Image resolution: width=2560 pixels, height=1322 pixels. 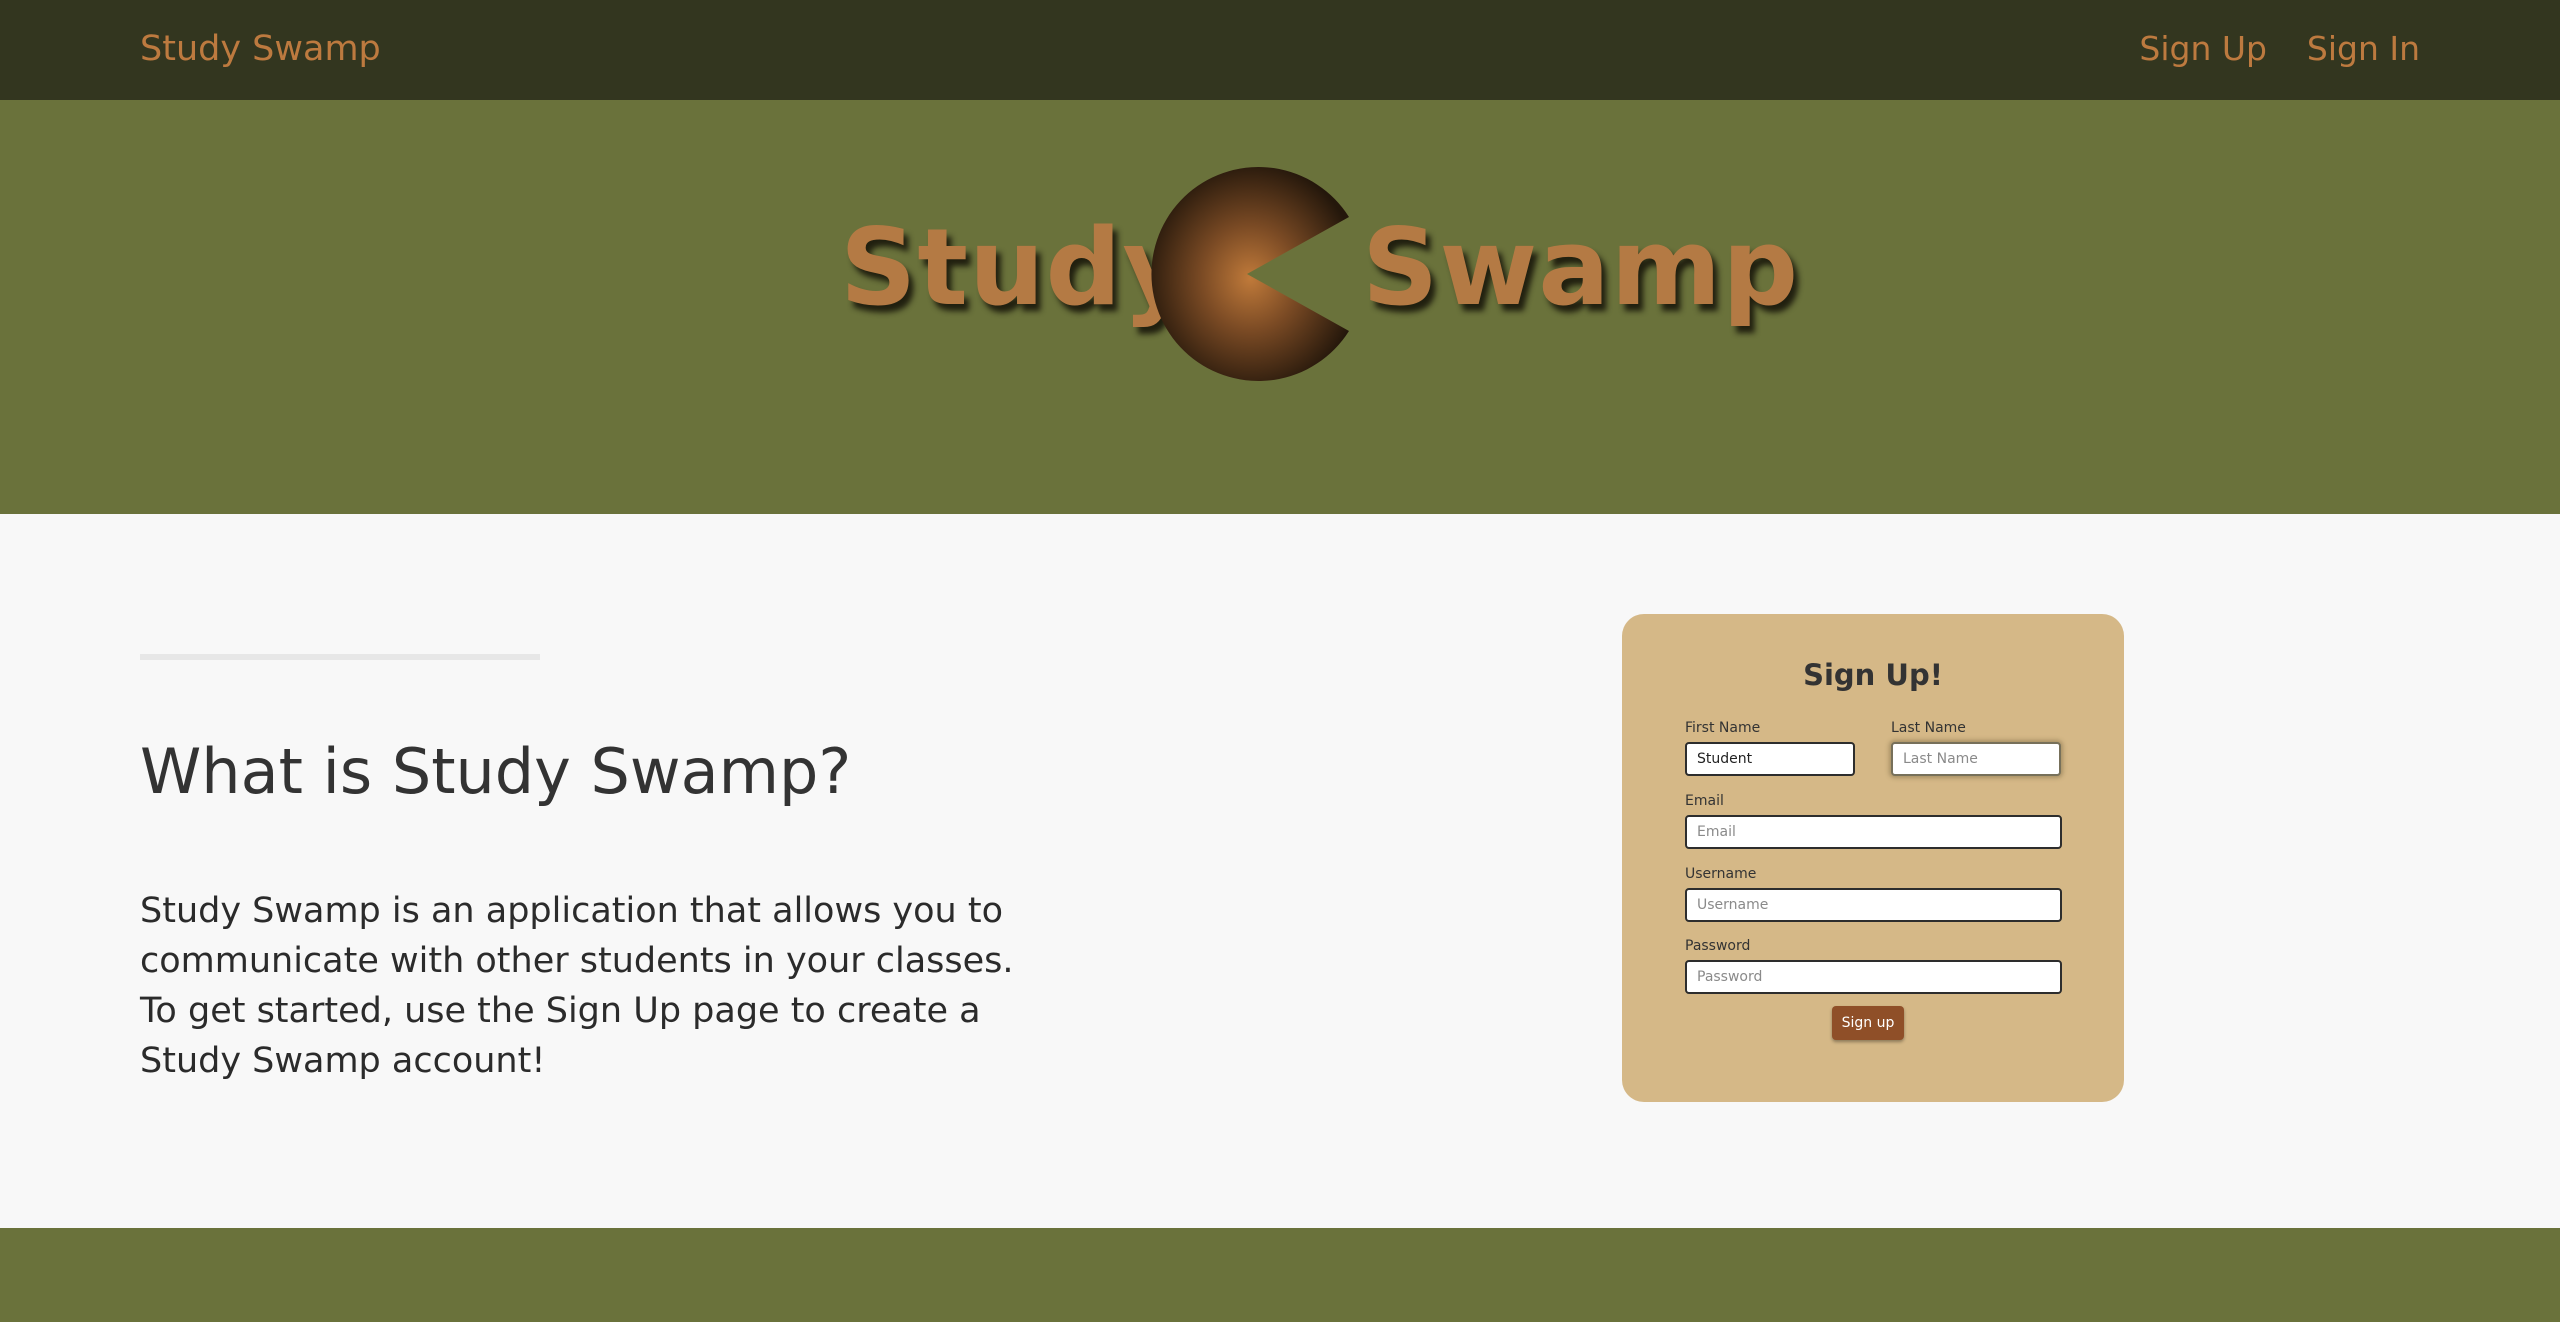 What do you see at coordinates (1250, 274) in the screenshot?
I see `swamp-pacman-logo-icon` at bounding box center [1250, 274].